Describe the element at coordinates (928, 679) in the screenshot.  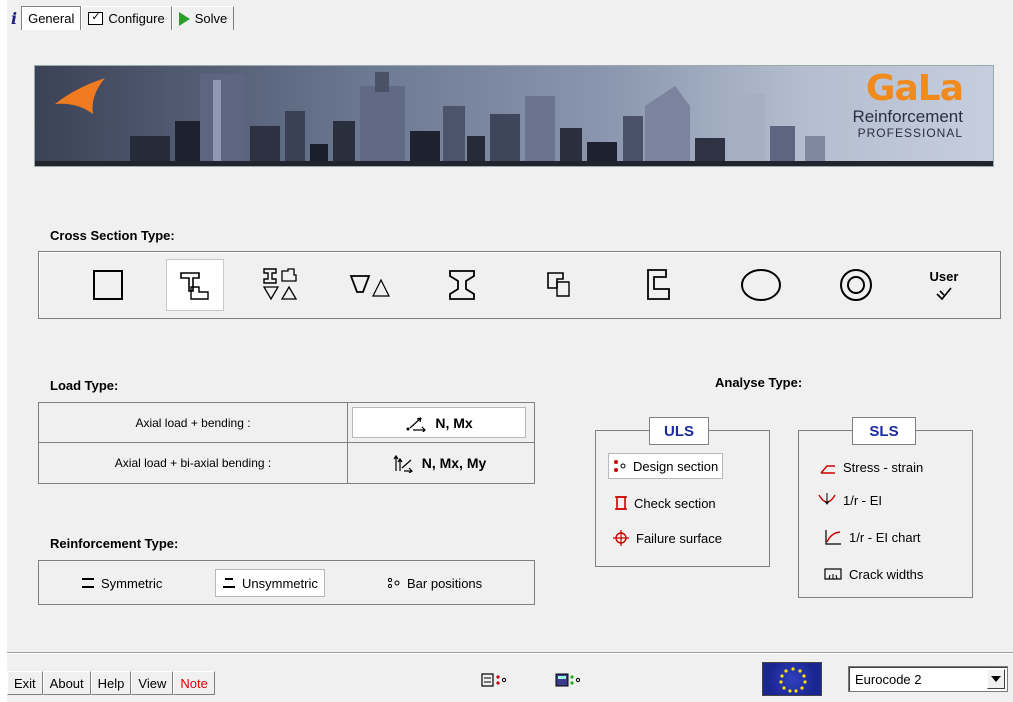
I see `design-code-select: Eurocode 2` at that location.